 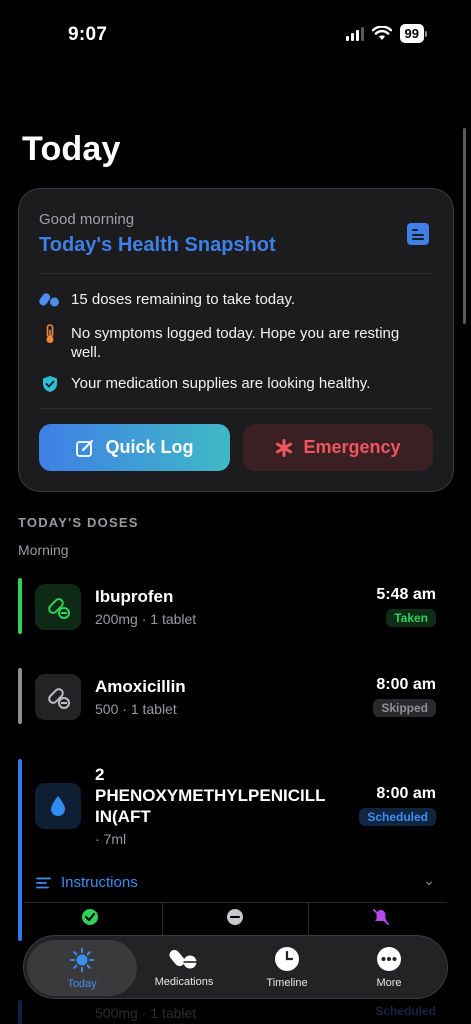 I want to click on water-drop-icon, so click(x=58, y=806).